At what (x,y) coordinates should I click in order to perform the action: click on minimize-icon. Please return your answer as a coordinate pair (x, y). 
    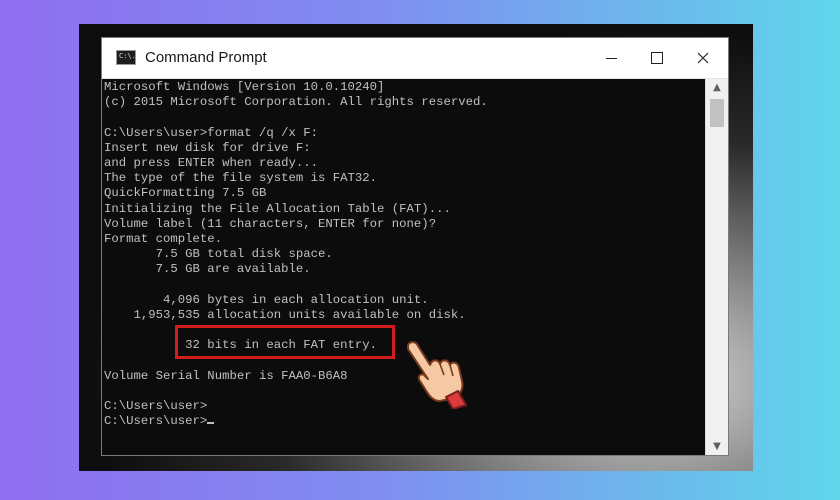
    Looking at the image, I should click on (611, 58).